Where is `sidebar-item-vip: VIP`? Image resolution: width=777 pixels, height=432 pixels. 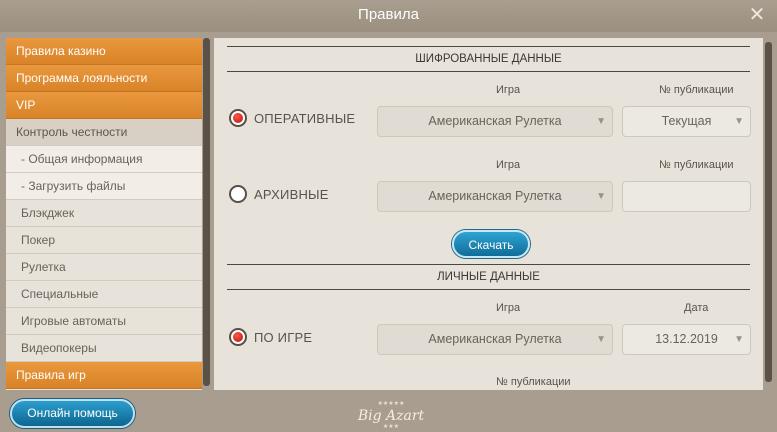 sidebar-item-vip: VIP is located at coordinates (104, 105).